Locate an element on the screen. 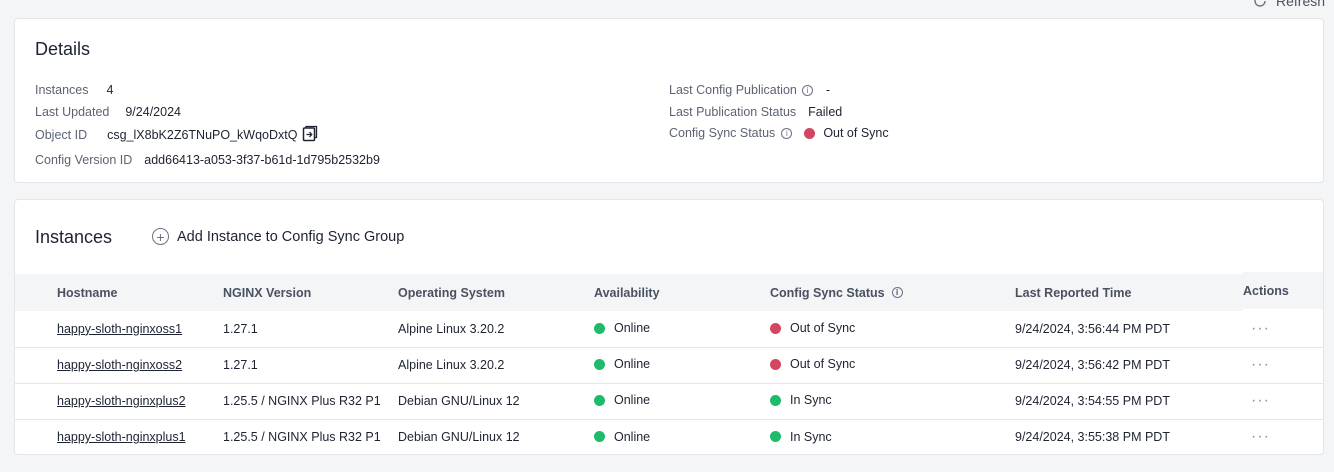  column-header-os: Operating System is located at coordinates (496, 292).